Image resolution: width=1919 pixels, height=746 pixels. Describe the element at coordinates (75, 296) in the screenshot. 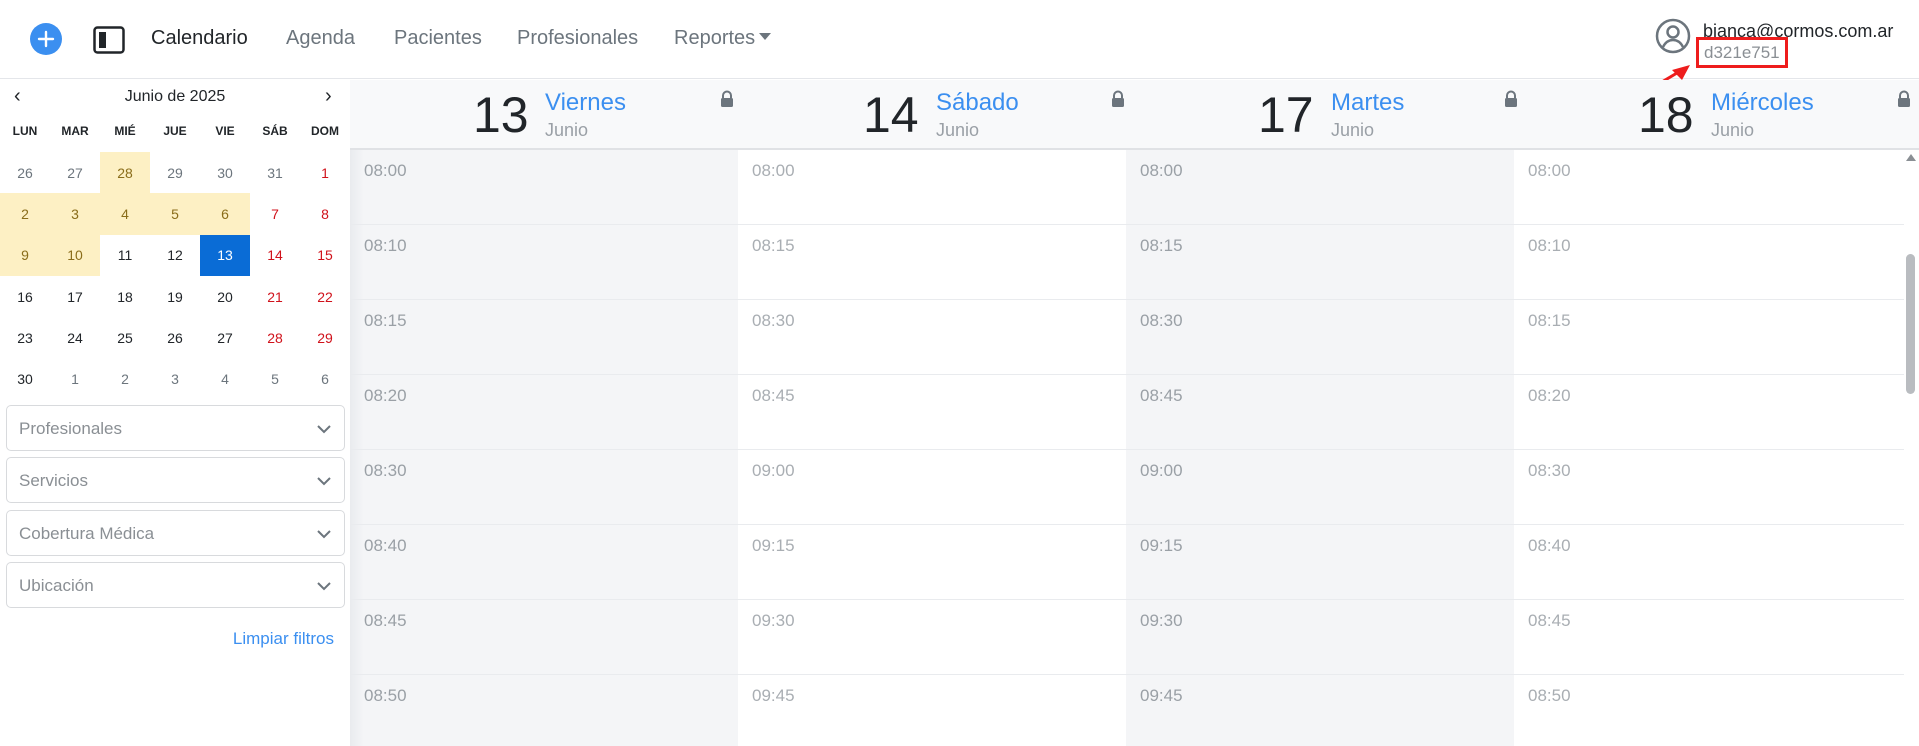

I see `calendar-day: 17` at that location.